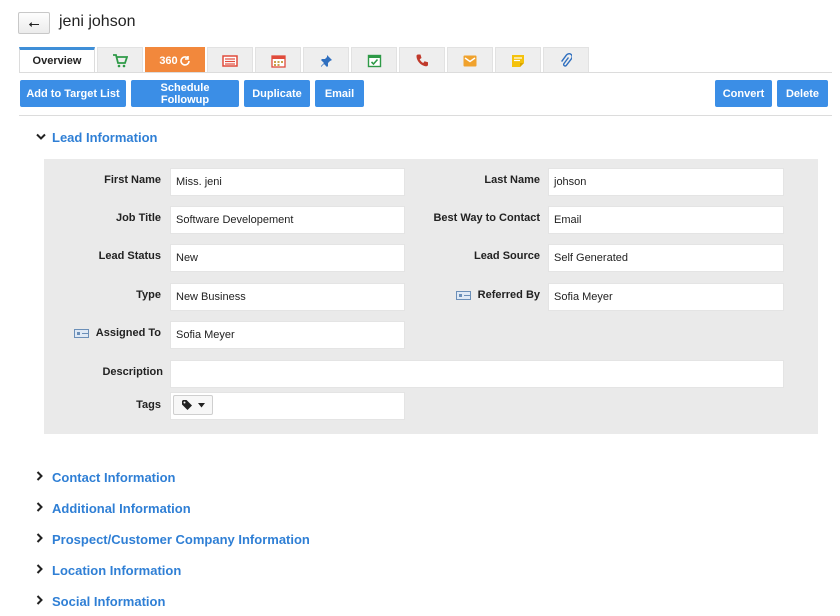 This screenshot has height=616, width=840. I want to click on attachment-icon, so click(566, 59).